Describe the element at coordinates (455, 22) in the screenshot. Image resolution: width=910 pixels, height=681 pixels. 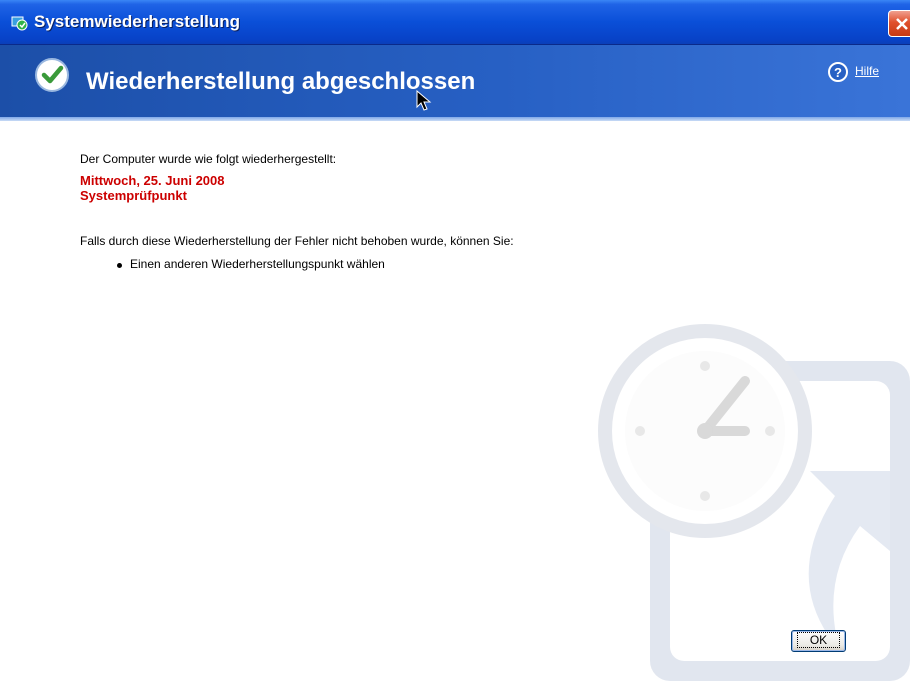
I see `title-bar: Systemwiederherstellung` at that location.